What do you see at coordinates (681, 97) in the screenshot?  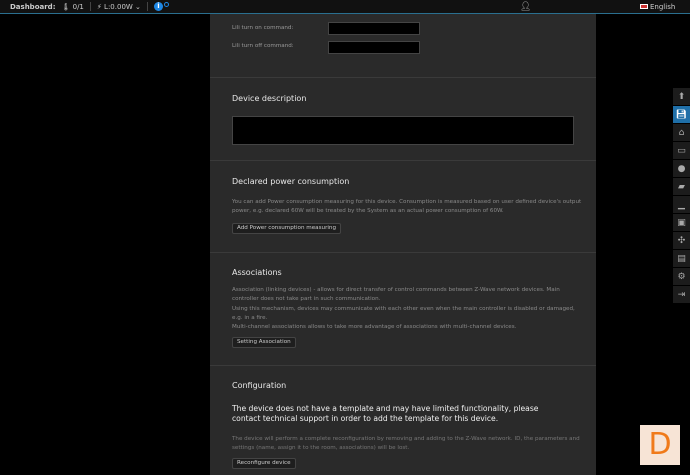 I see `arrow-up-icon: ⬆` at bounding box center [681, 97].